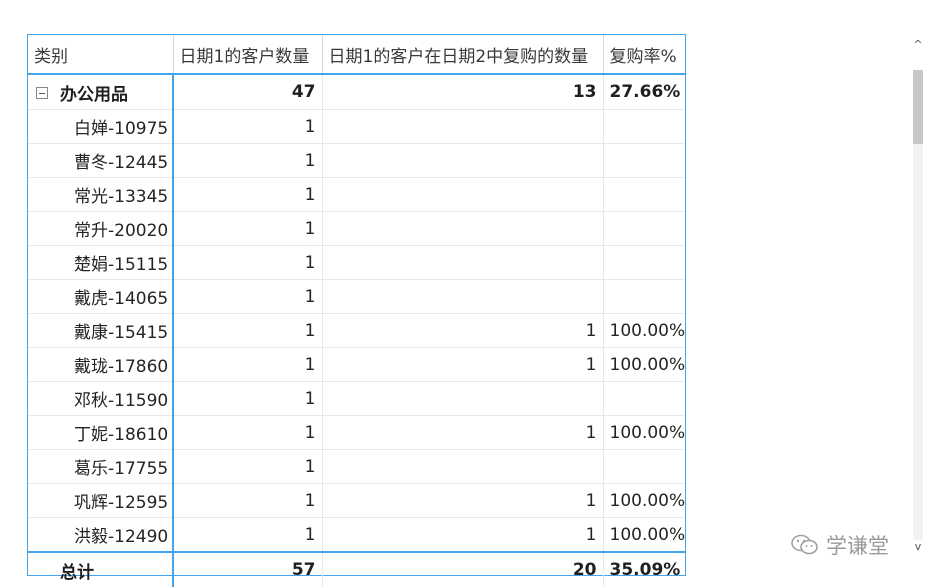 The height and width of the screenshot is (588, 932). I want to click on table-row: 戴珑-17860 1 1 100.00%, so click(356, 364).